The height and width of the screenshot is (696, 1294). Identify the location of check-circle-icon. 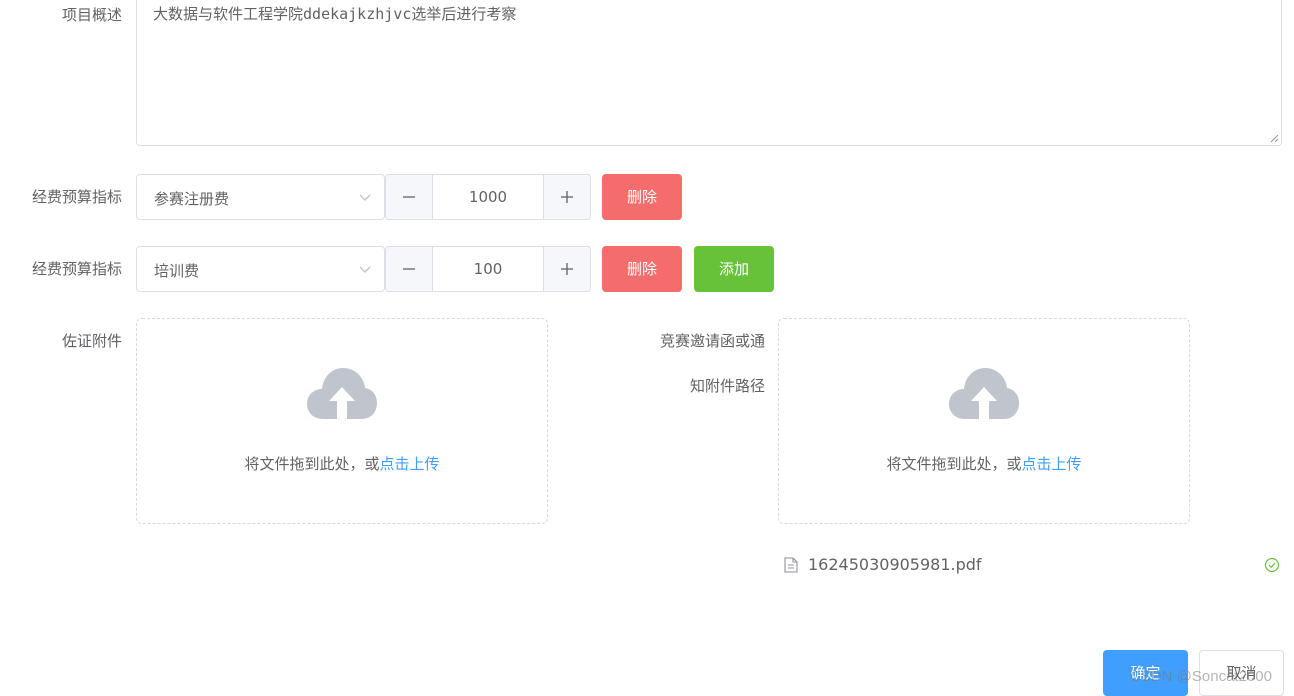
(1272, 565).